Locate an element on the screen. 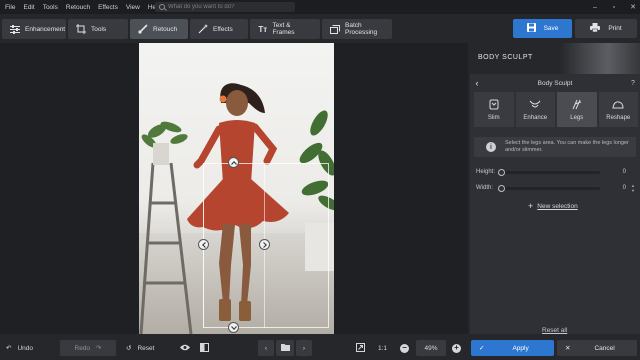  handle-bottom is located at coordinates (233, 327).